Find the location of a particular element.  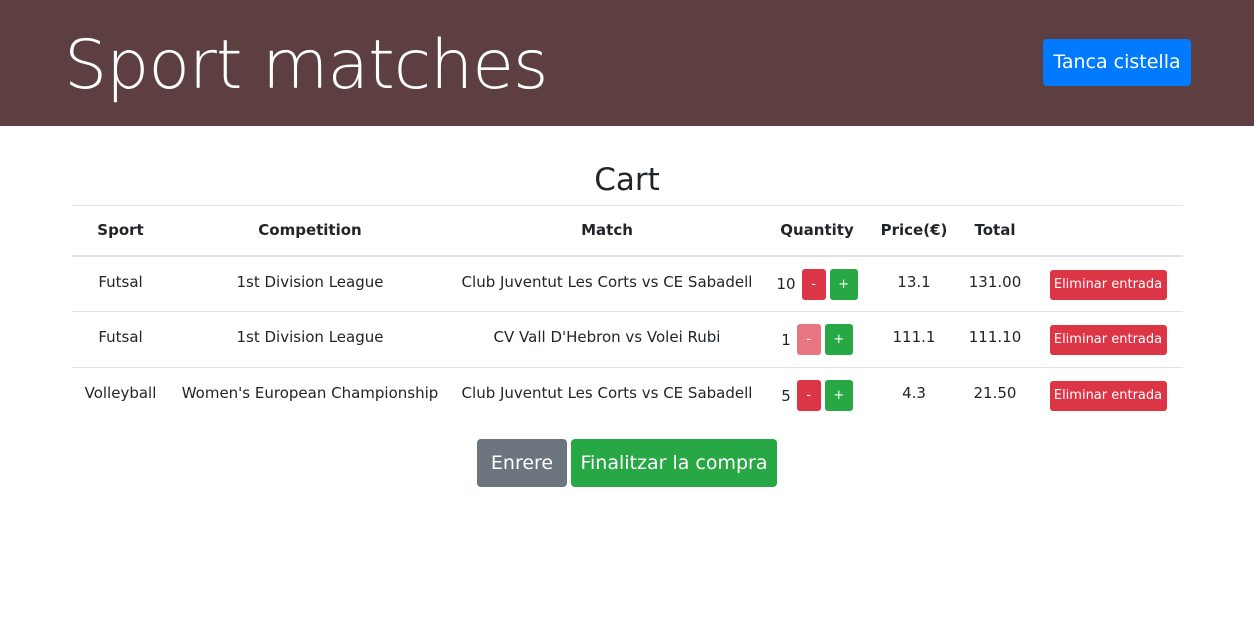

sport-cell: Volleyball is located at coordinates (120, 395).